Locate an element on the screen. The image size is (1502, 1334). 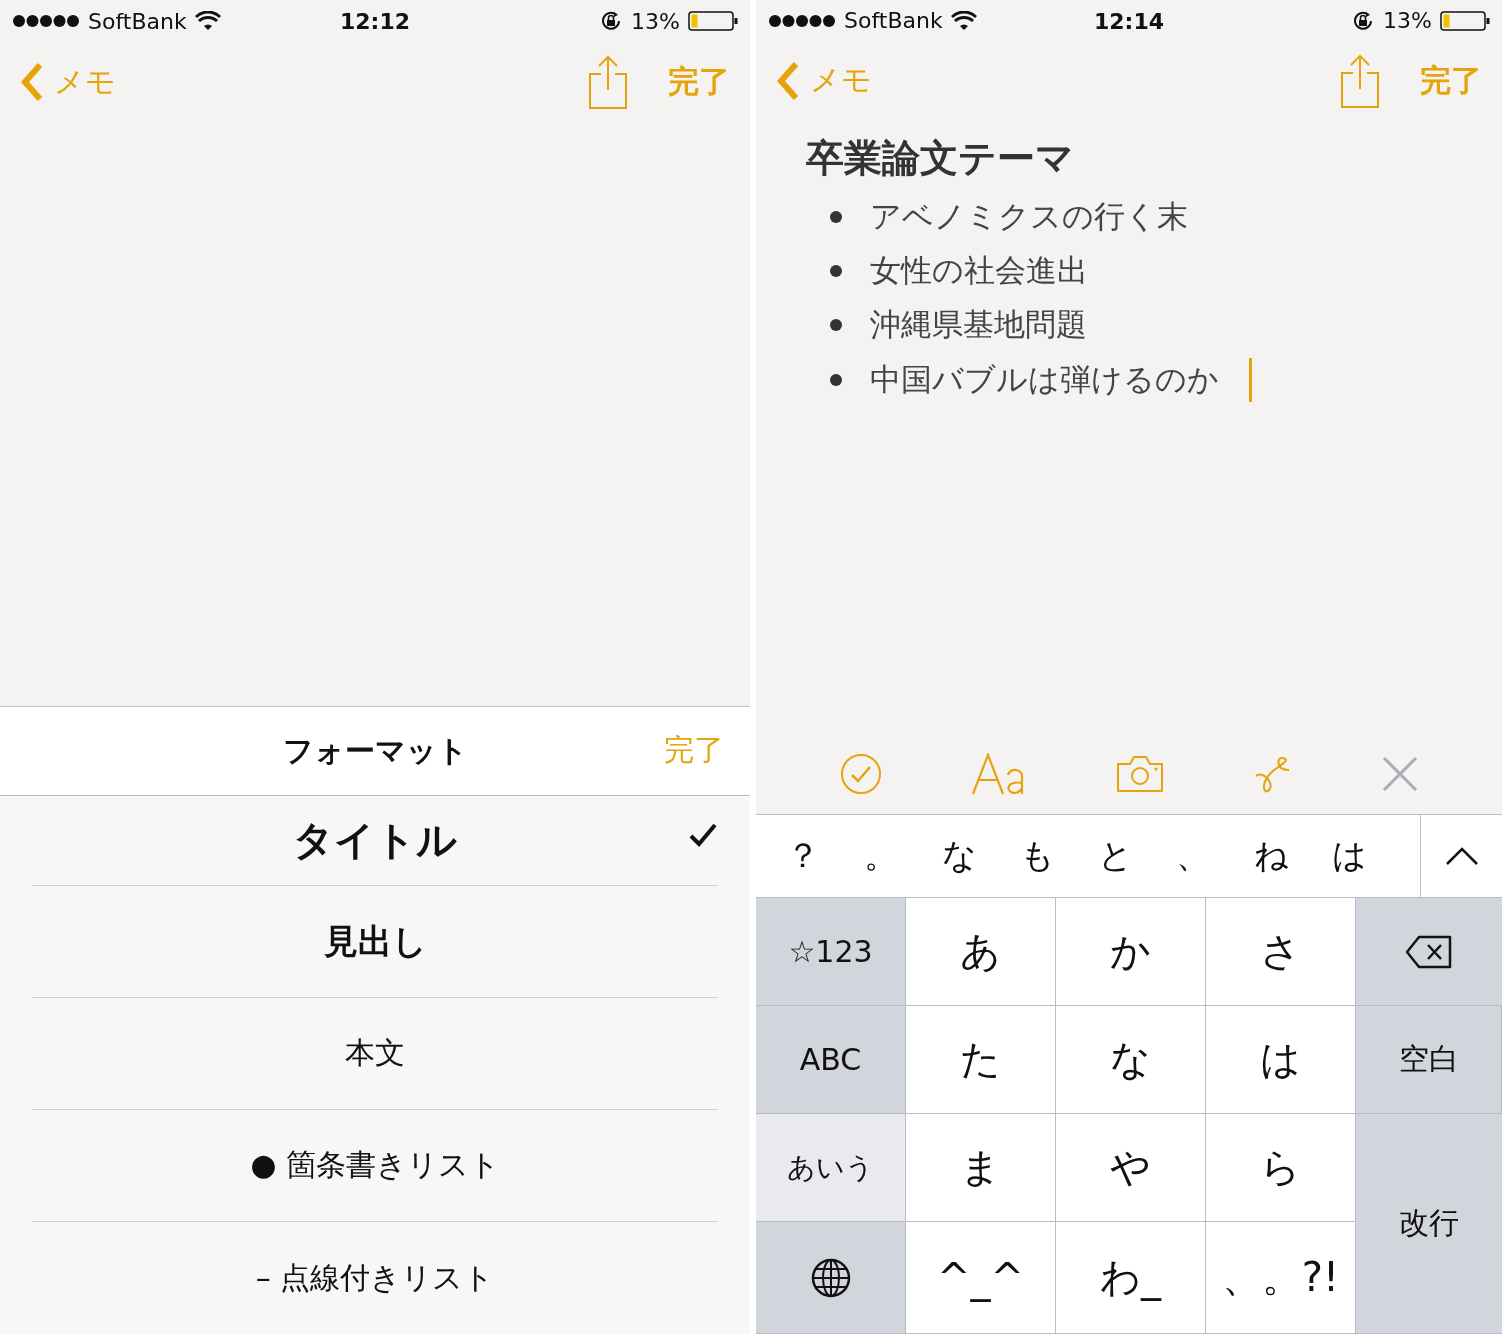
keyboard-key: ^_^ is located at coordinates (981, 1278).